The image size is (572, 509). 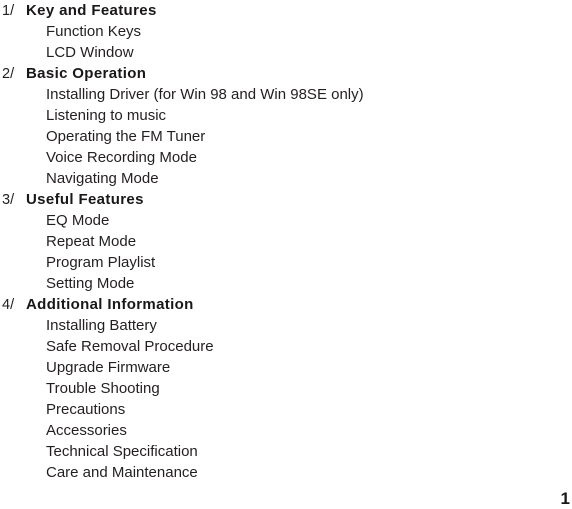 I want to click on toc-entry: Program Playlist, so click(x=286, y=262).